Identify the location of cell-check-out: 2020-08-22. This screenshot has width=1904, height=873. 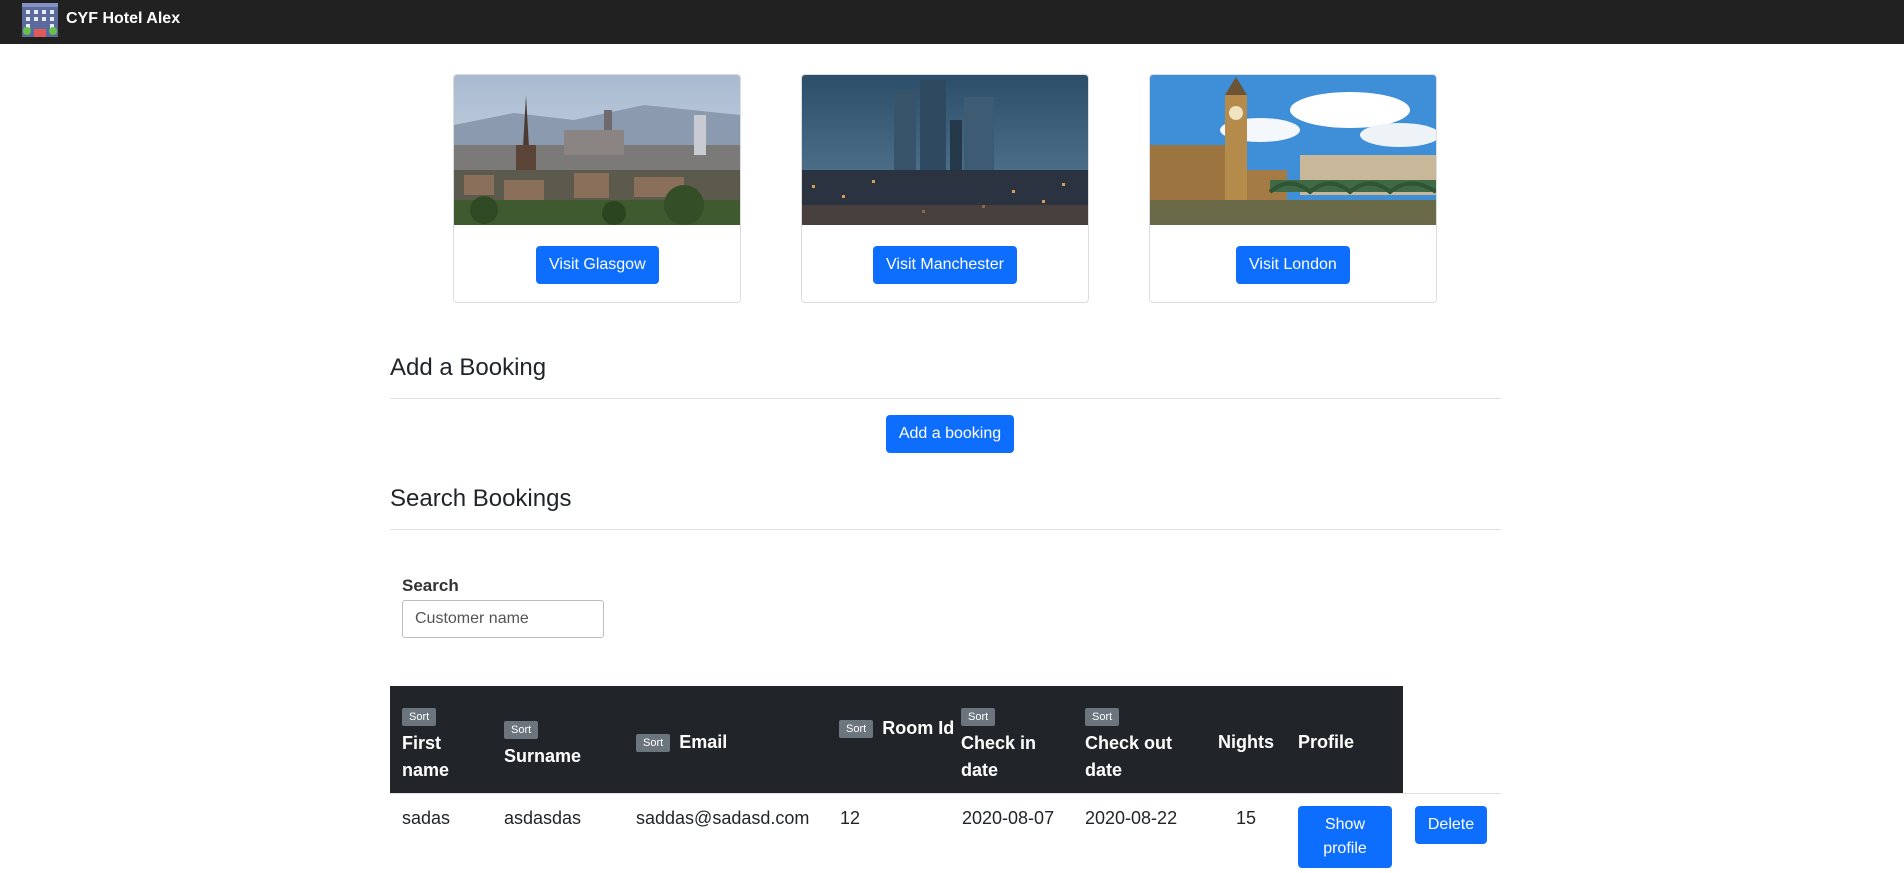
(1131, 818).